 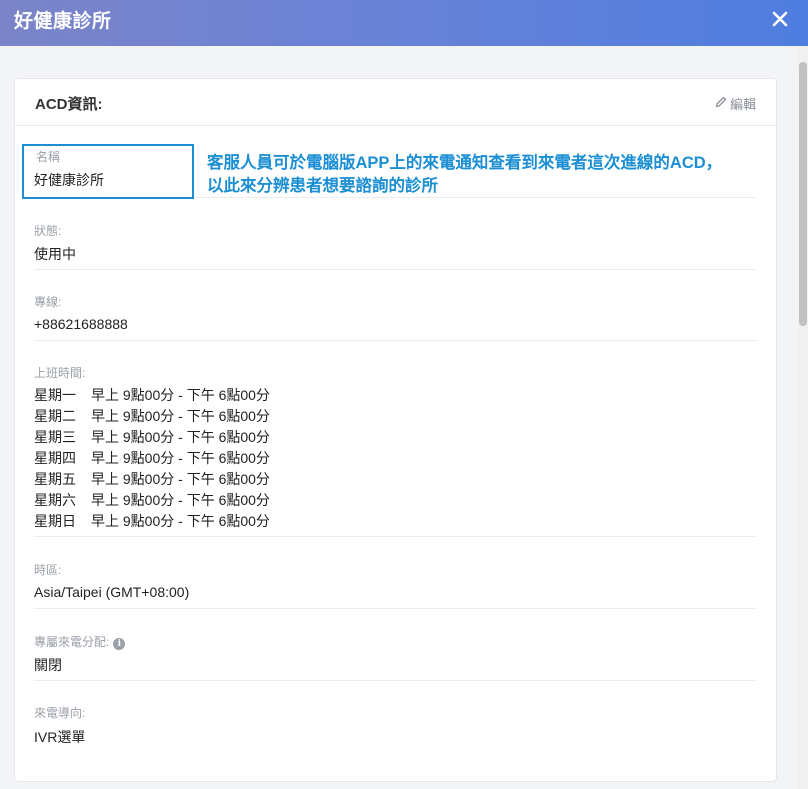 What do you see at coordinates (63, 21) in the screenshot?
I see `modal-title: 好健康診所` at bounding box center [63, 21].